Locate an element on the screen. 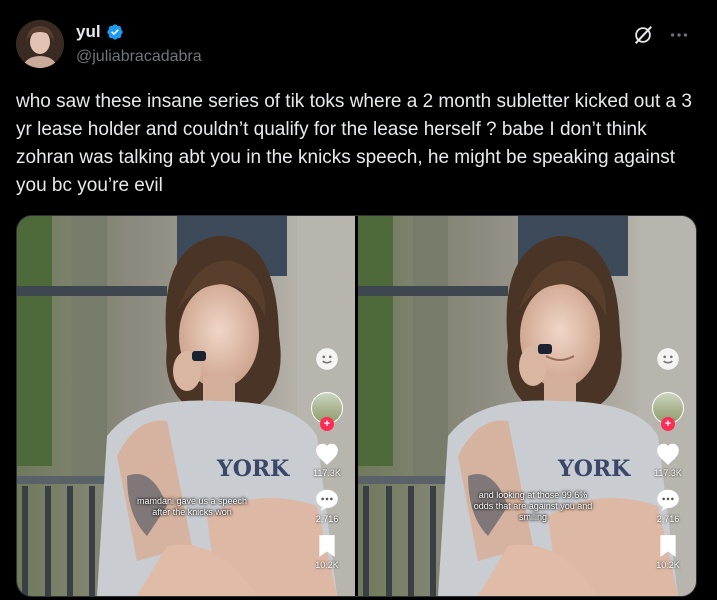 This screenshot has height=600, width=717. tweet-header: yul @juliabracadabra is located at coordinates (361, 46).